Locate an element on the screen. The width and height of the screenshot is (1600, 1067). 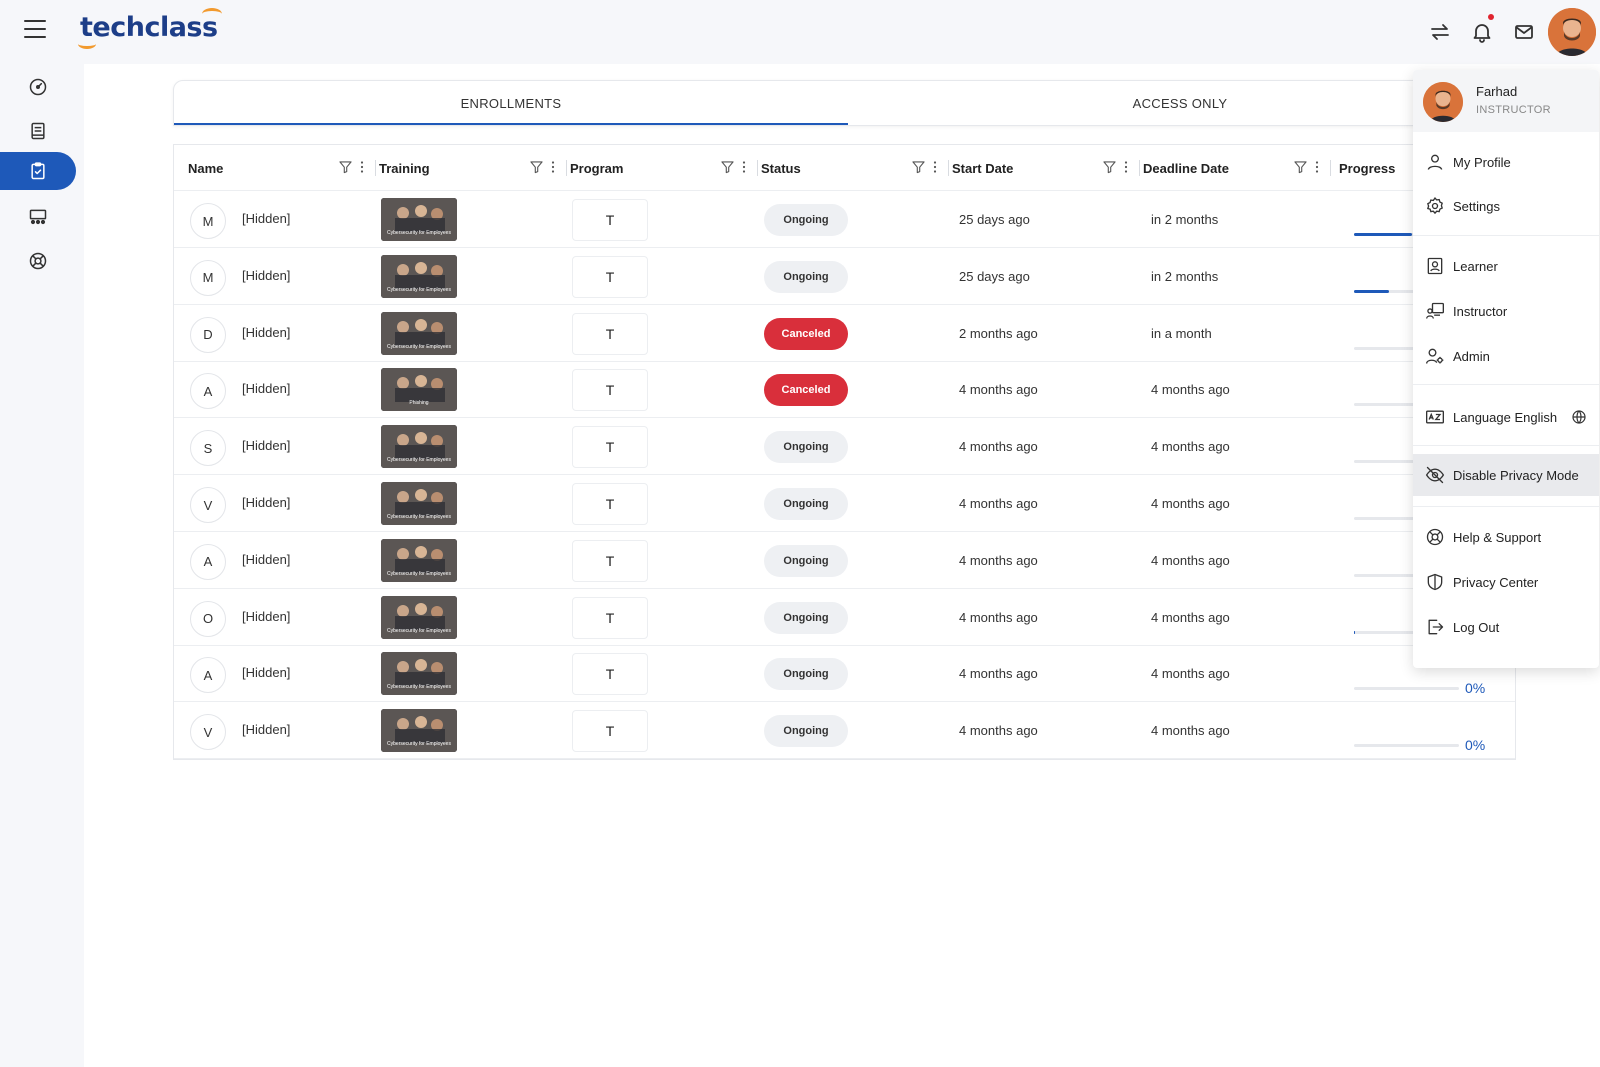
menu-item-language: Language English is located at coordinates (1506, 417).